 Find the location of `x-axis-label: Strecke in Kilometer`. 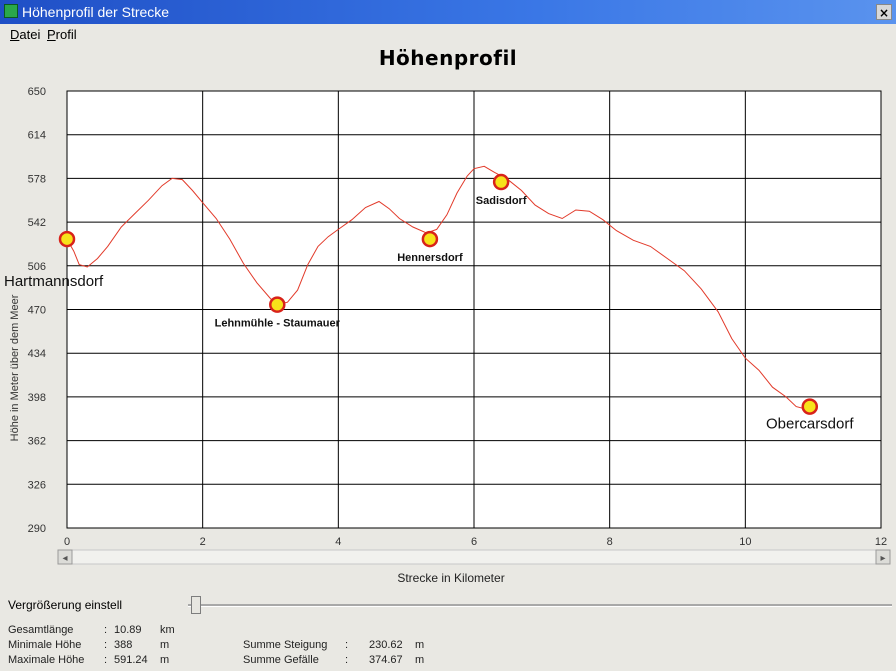

x-axis-label: Strecke in Kilometer is located at coordinates (450, 578).